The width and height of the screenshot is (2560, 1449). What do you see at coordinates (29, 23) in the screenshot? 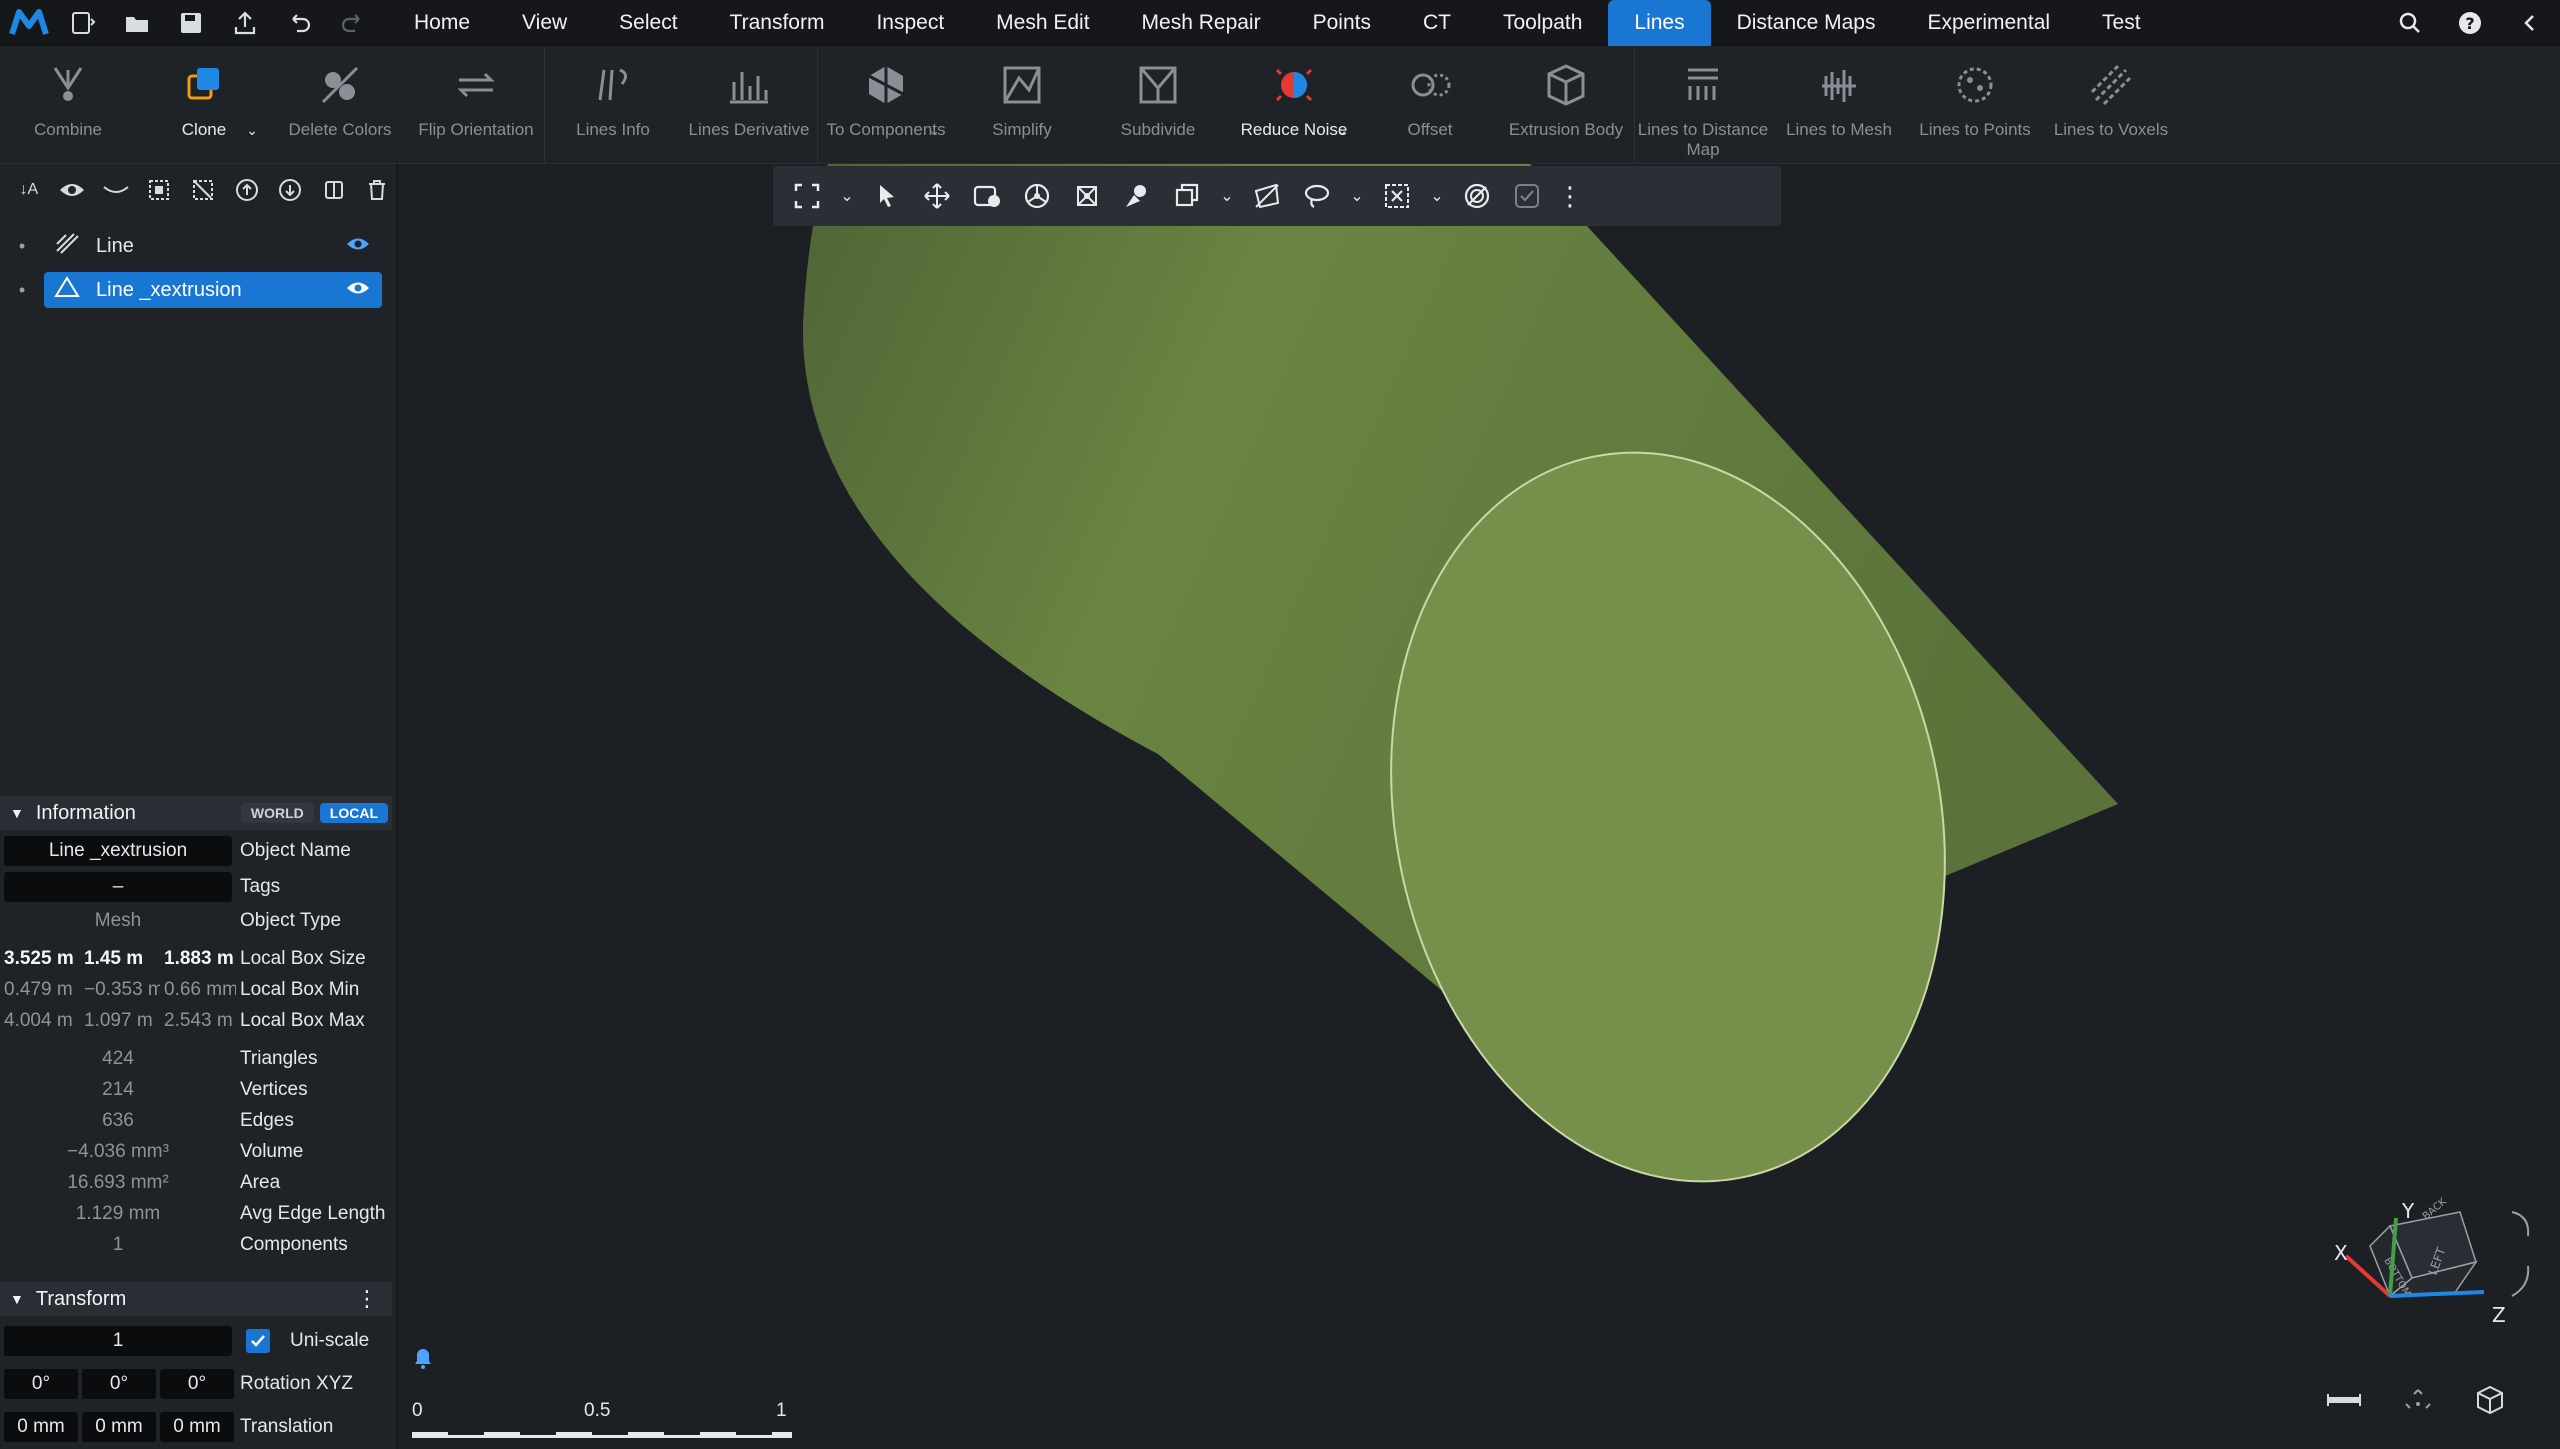
I see `app-logo-icon` at bounding box center [29, 23].